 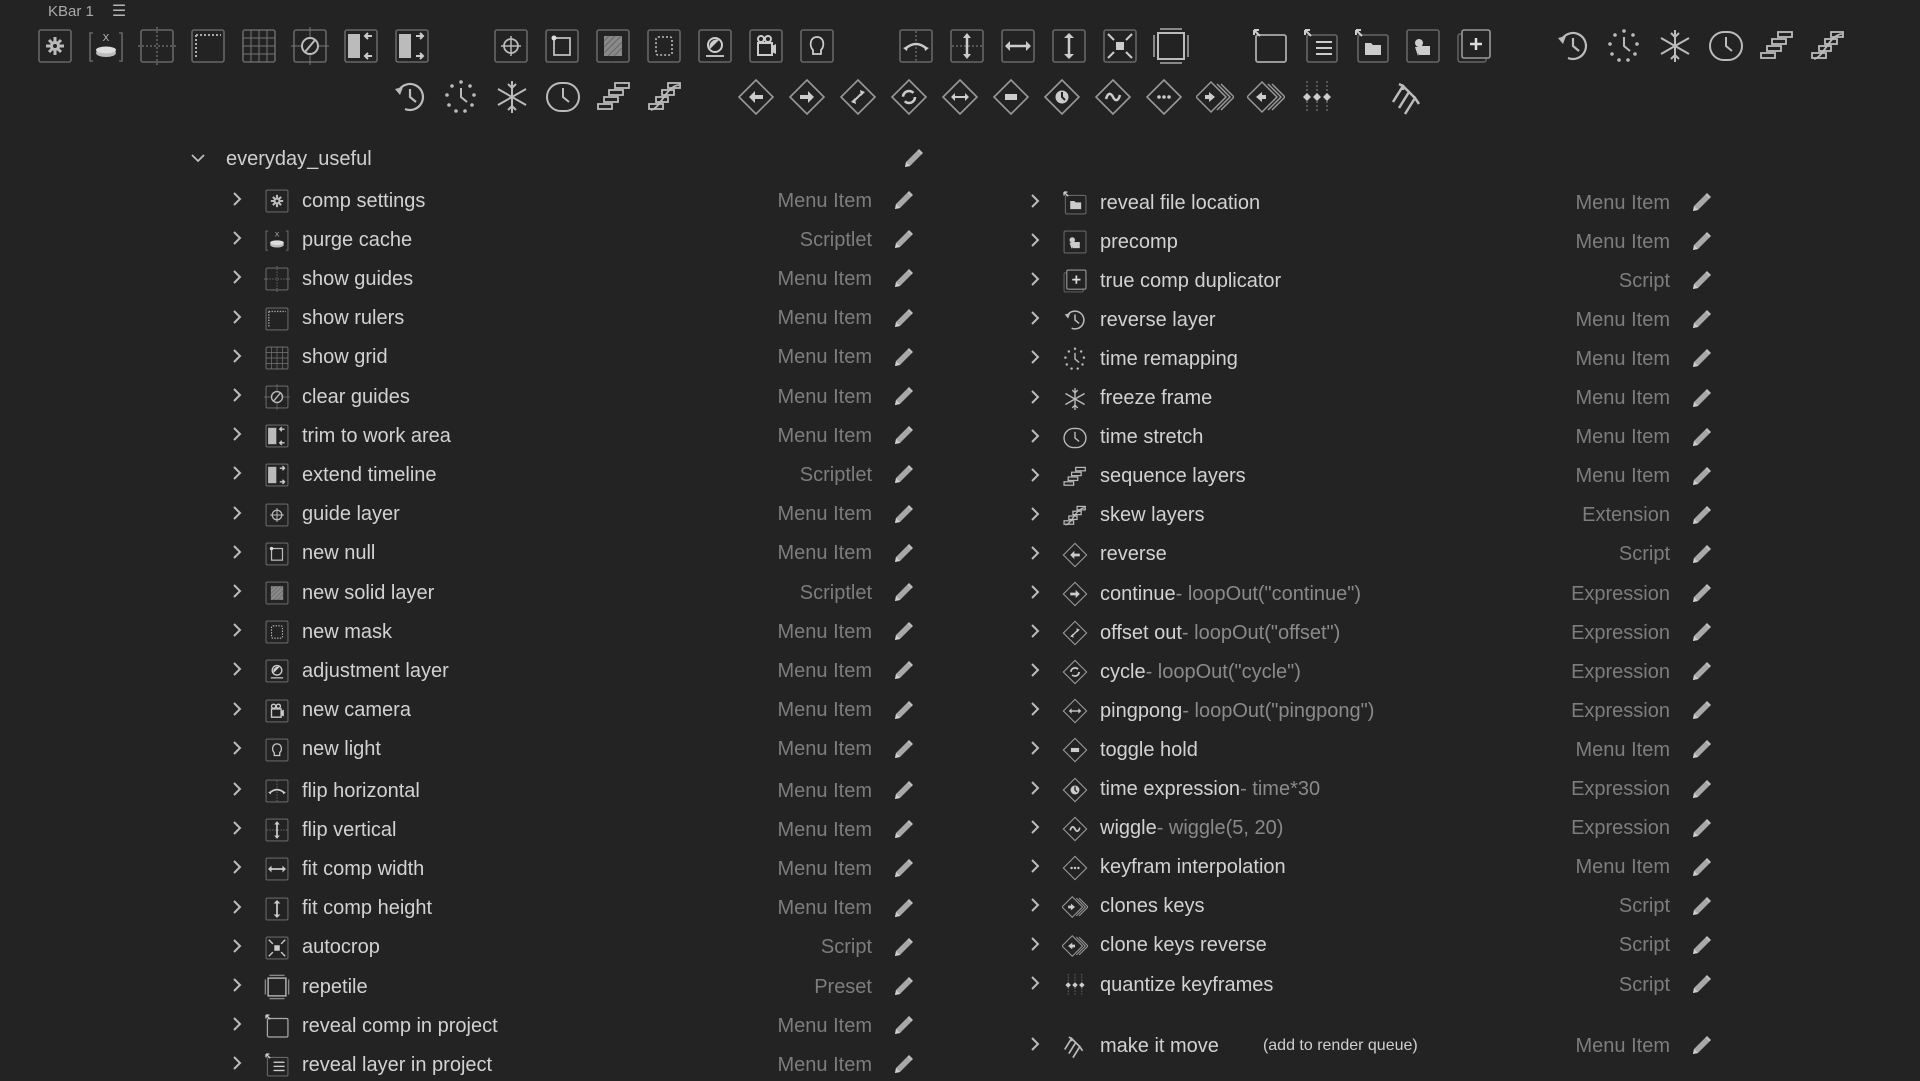 What do you see at coordinates (715, 46) in the screenshot?
I see `adjustment-layer-button` at bounding box center [715, 46].